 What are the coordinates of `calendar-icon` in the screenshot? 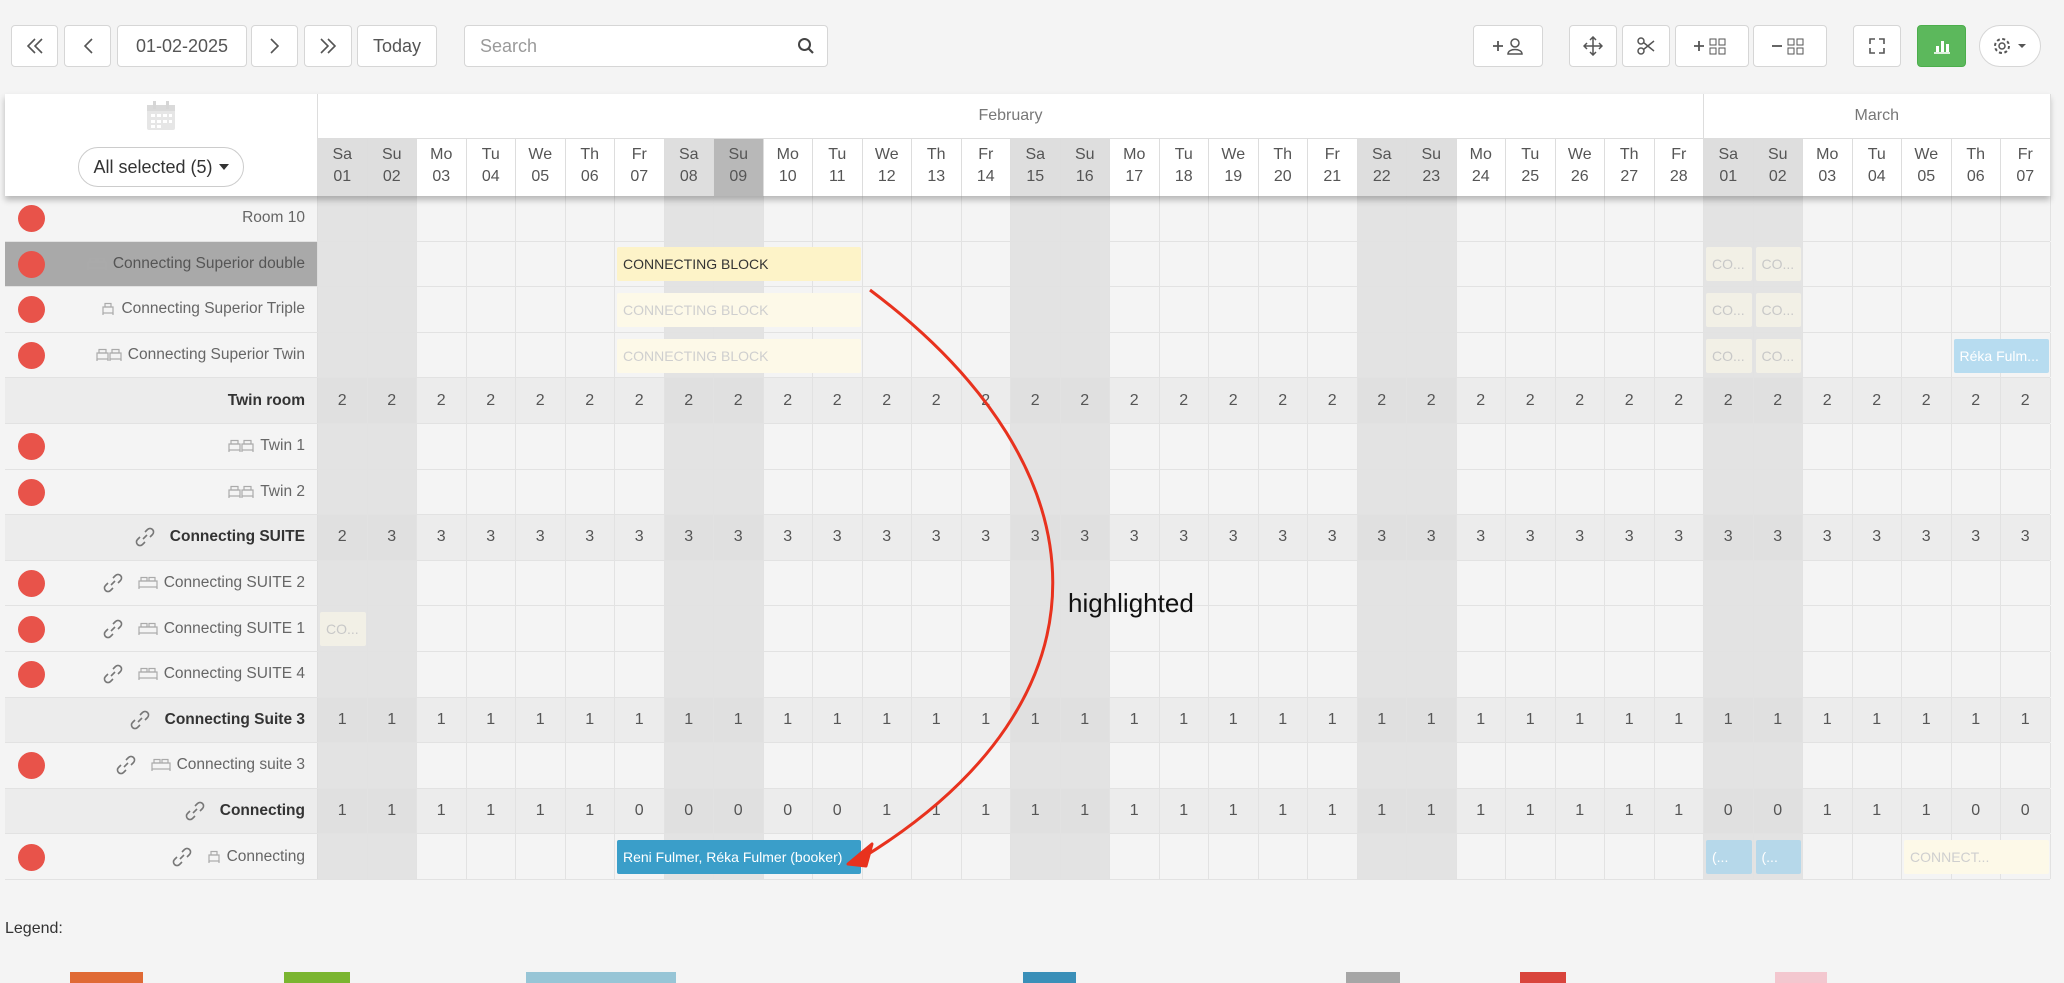 It's located at (161, 116).